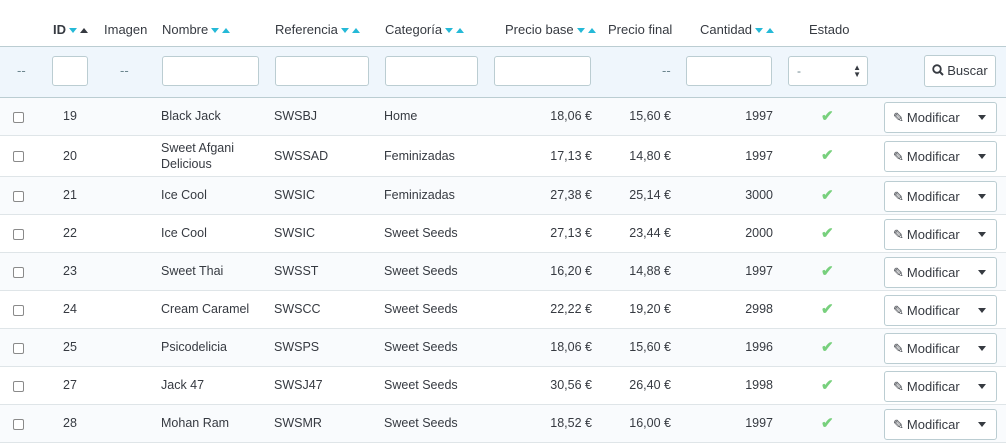 The width and height of the screenshot is (1006, 443). I want to click on header-reference: Referencia, so click(317, 23).